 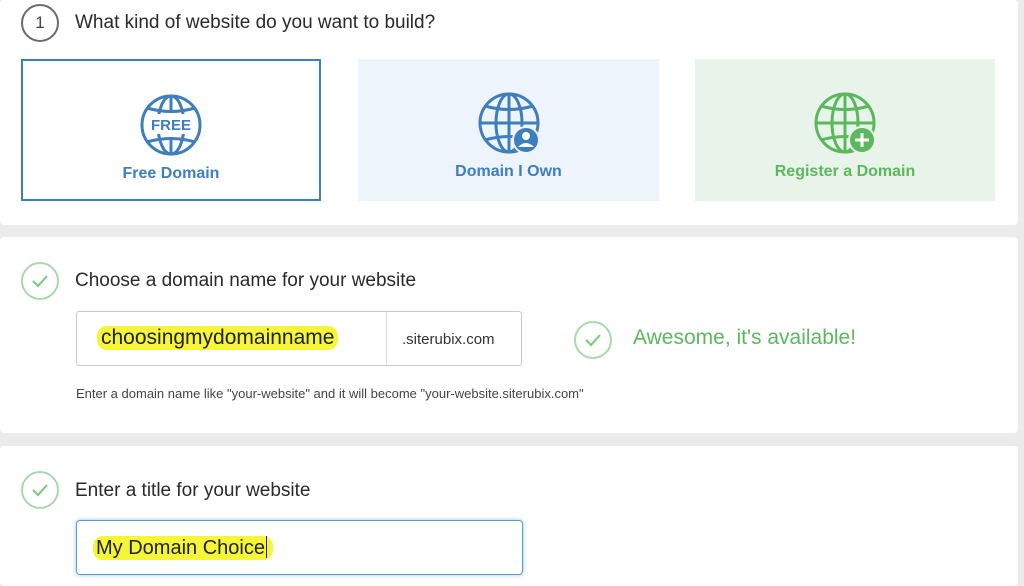 I want to click on step3-title: Enter a title for your website, so click(x=193, y=490).